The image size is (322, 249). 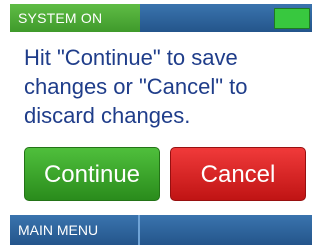 What do you see at coordinates (75, 18) in the screenshot?
I see `system-status-label: SYSTEM ON` at bounding box center [75, 18].